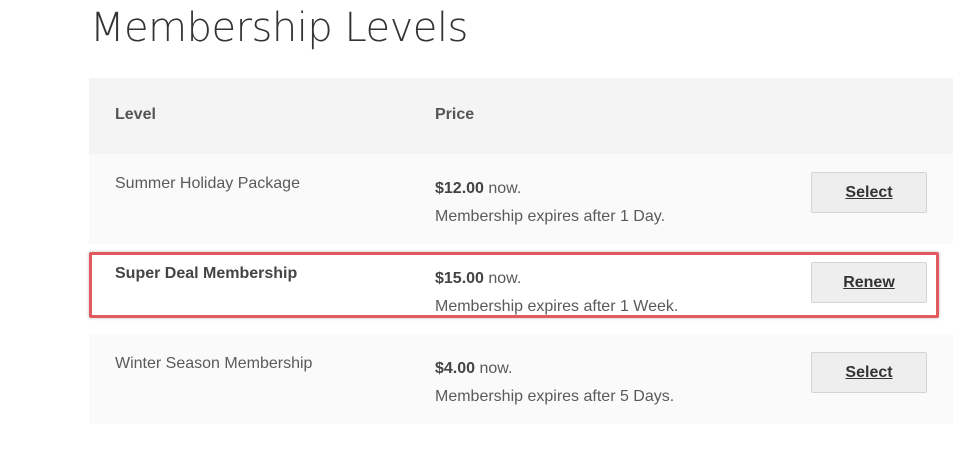 The image size is (976, 452). What do you see at coordinates (554, 369) in the screenshot?
I see `price-line: $4.00 now.` at bounding box center [554, 369].